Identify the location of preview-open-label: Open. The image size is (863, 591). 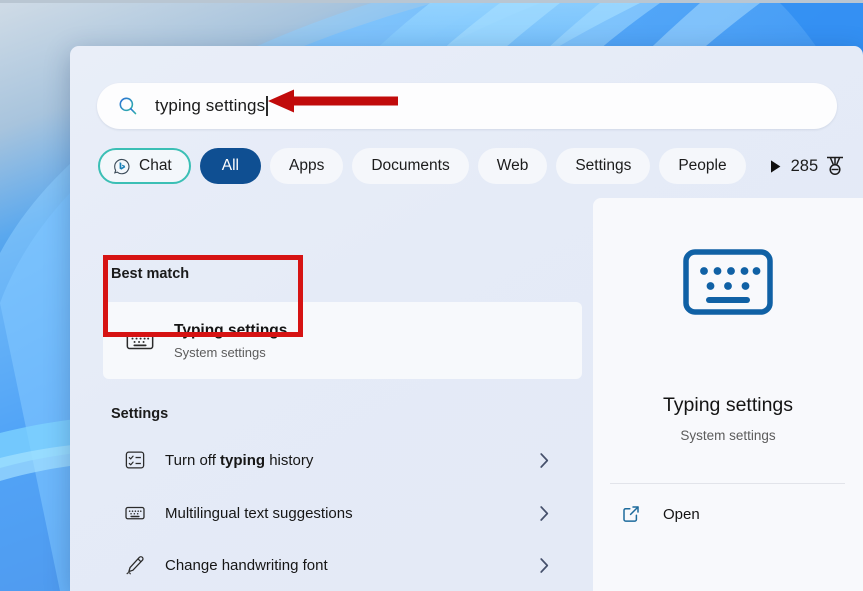
(681, 514).